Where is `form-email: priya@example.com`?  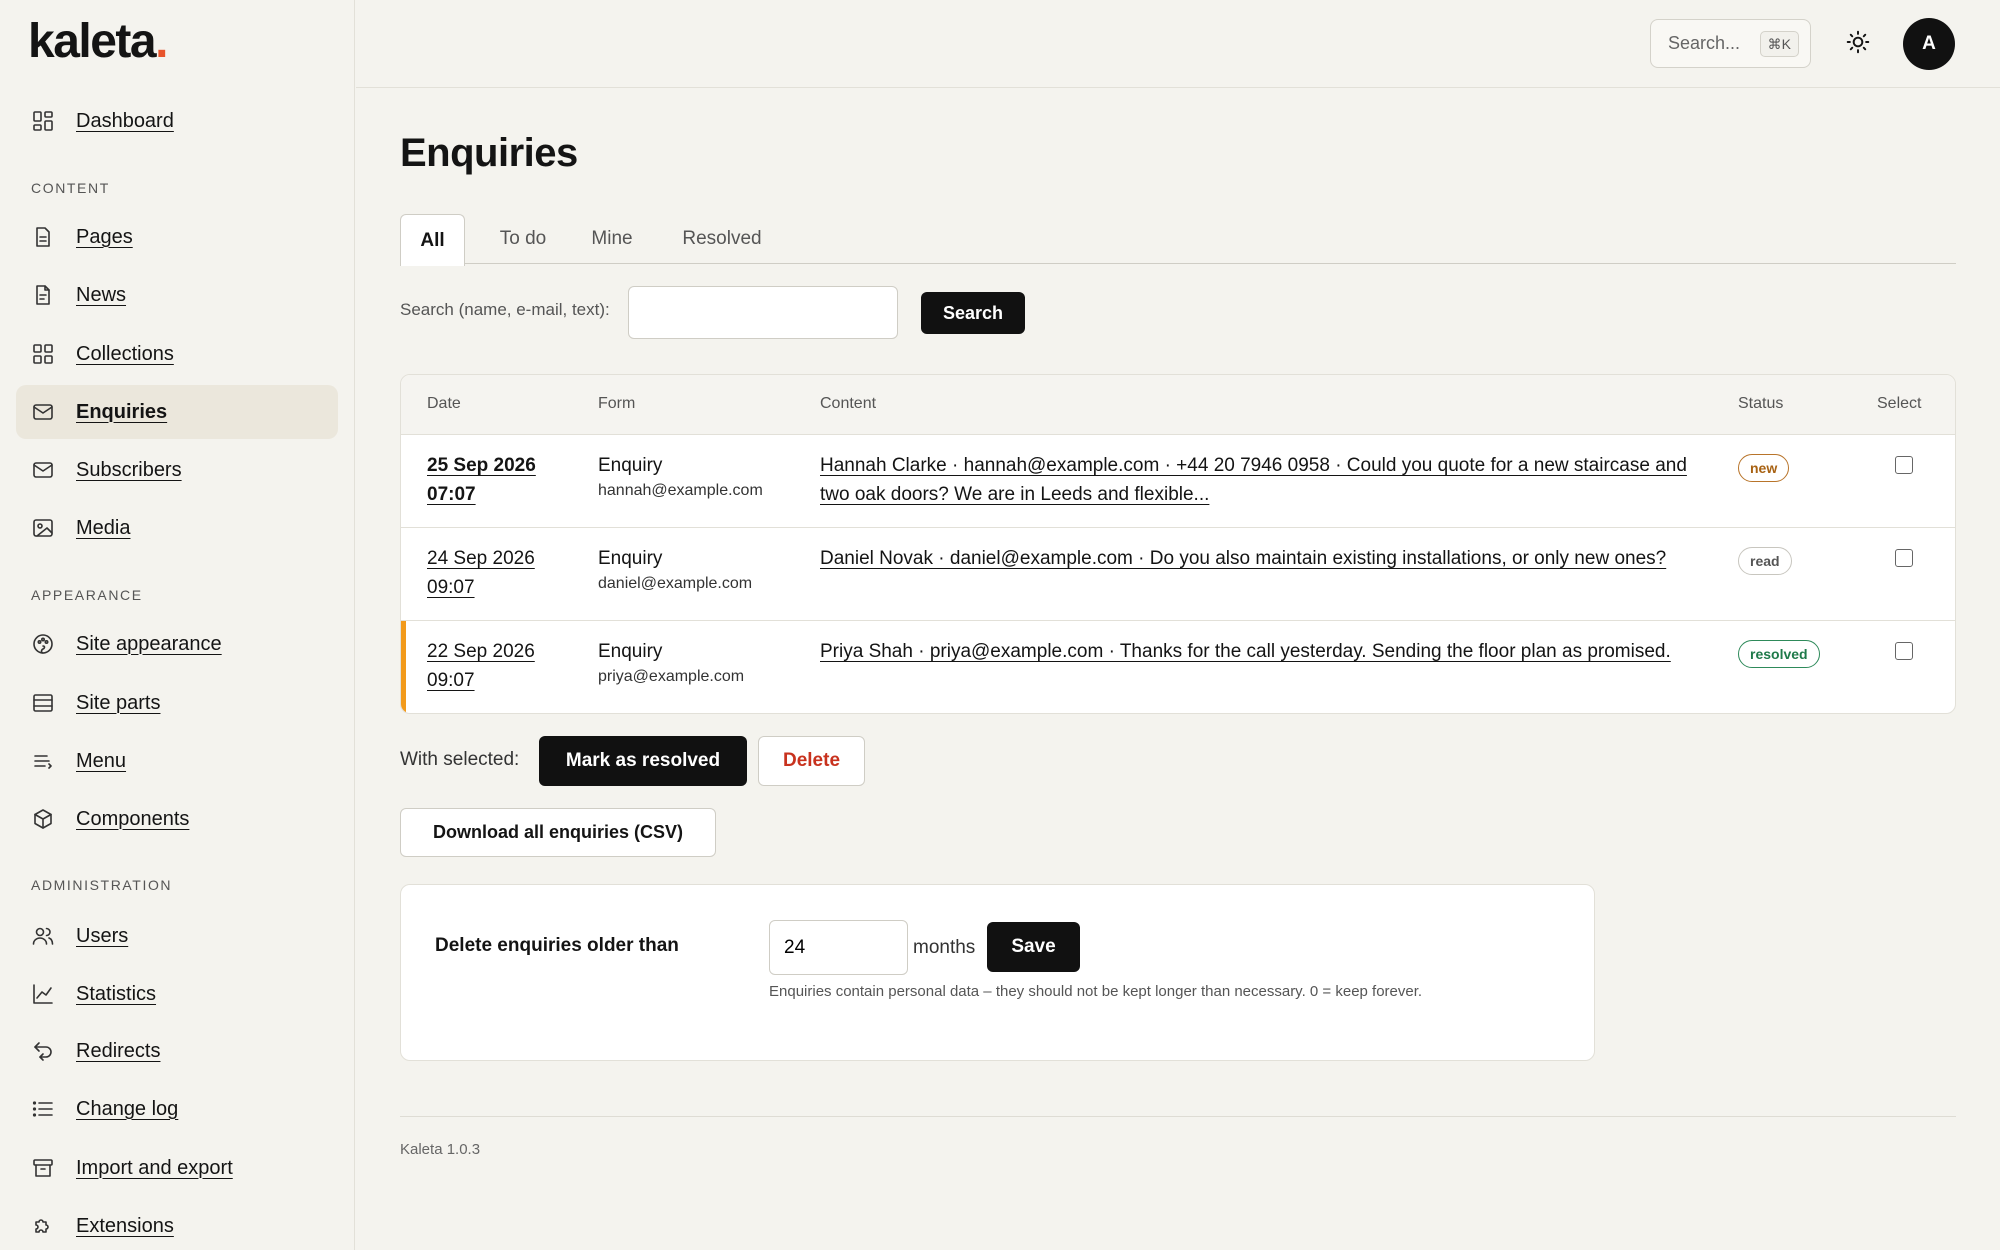
form-email: priya@example.com is located at coordinates (671, 676).